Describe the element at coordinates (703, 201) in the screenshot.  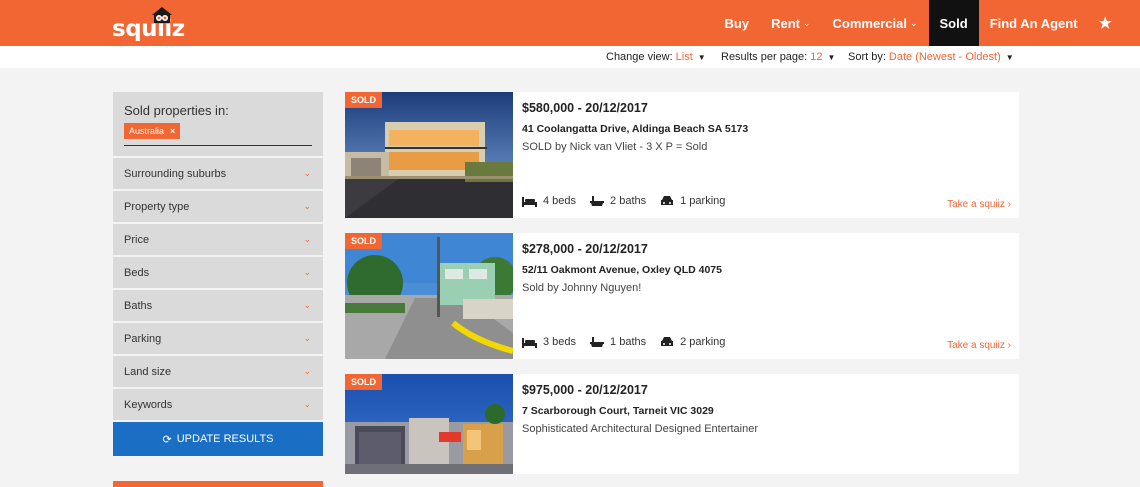
I see `parking-count: 1 parking` at that location.